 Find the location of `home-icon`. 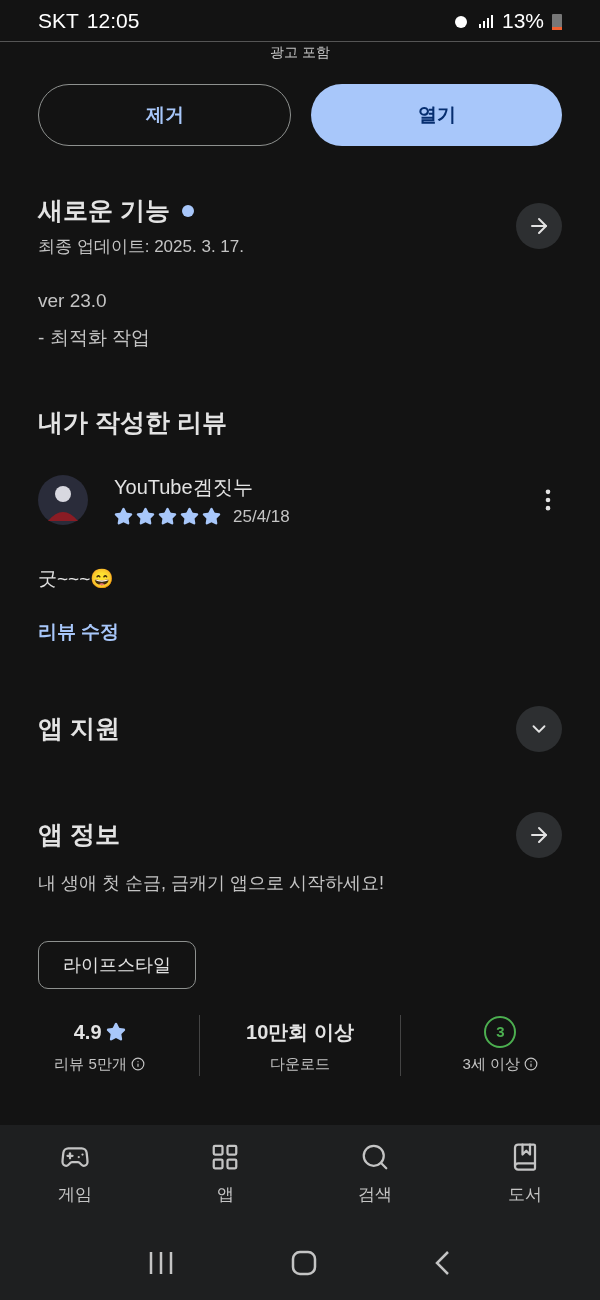

home-icon is located at coordinates (304, 1262).